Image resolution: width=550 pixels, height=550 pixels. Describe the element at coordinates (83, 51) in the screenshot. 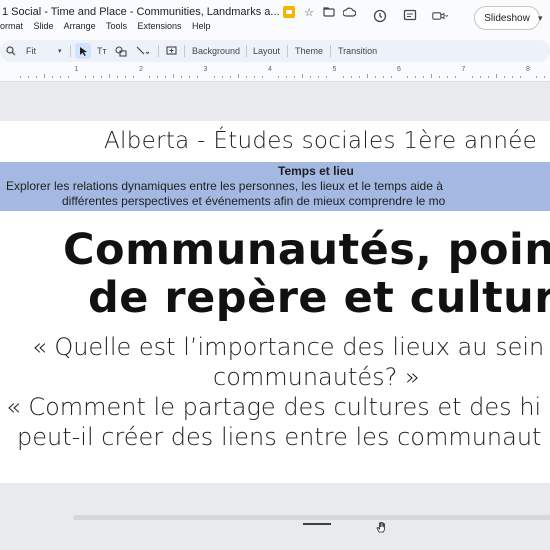

I see `select-cursor-icon` at that location.